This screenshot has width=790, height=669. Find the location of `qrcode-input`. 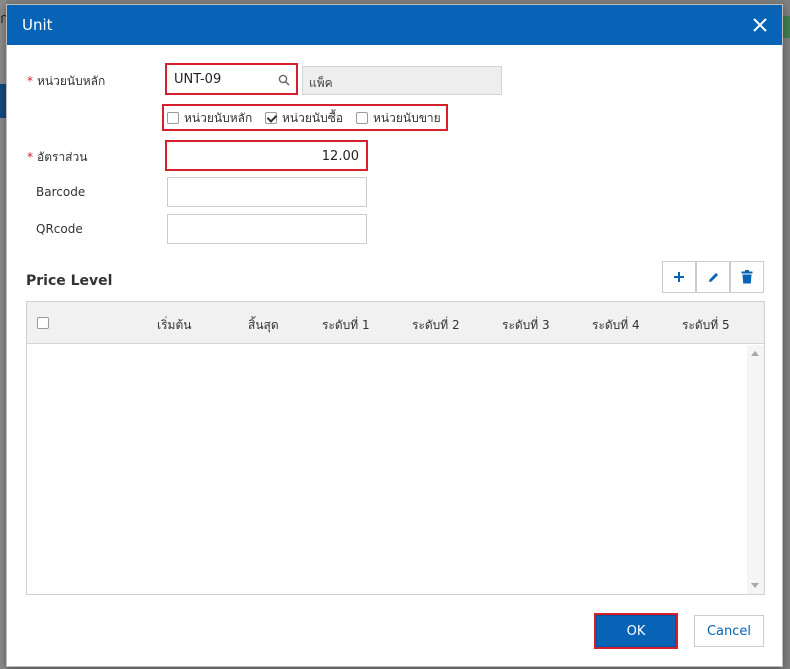

qrcode-input is located at coordinates (267, 229).